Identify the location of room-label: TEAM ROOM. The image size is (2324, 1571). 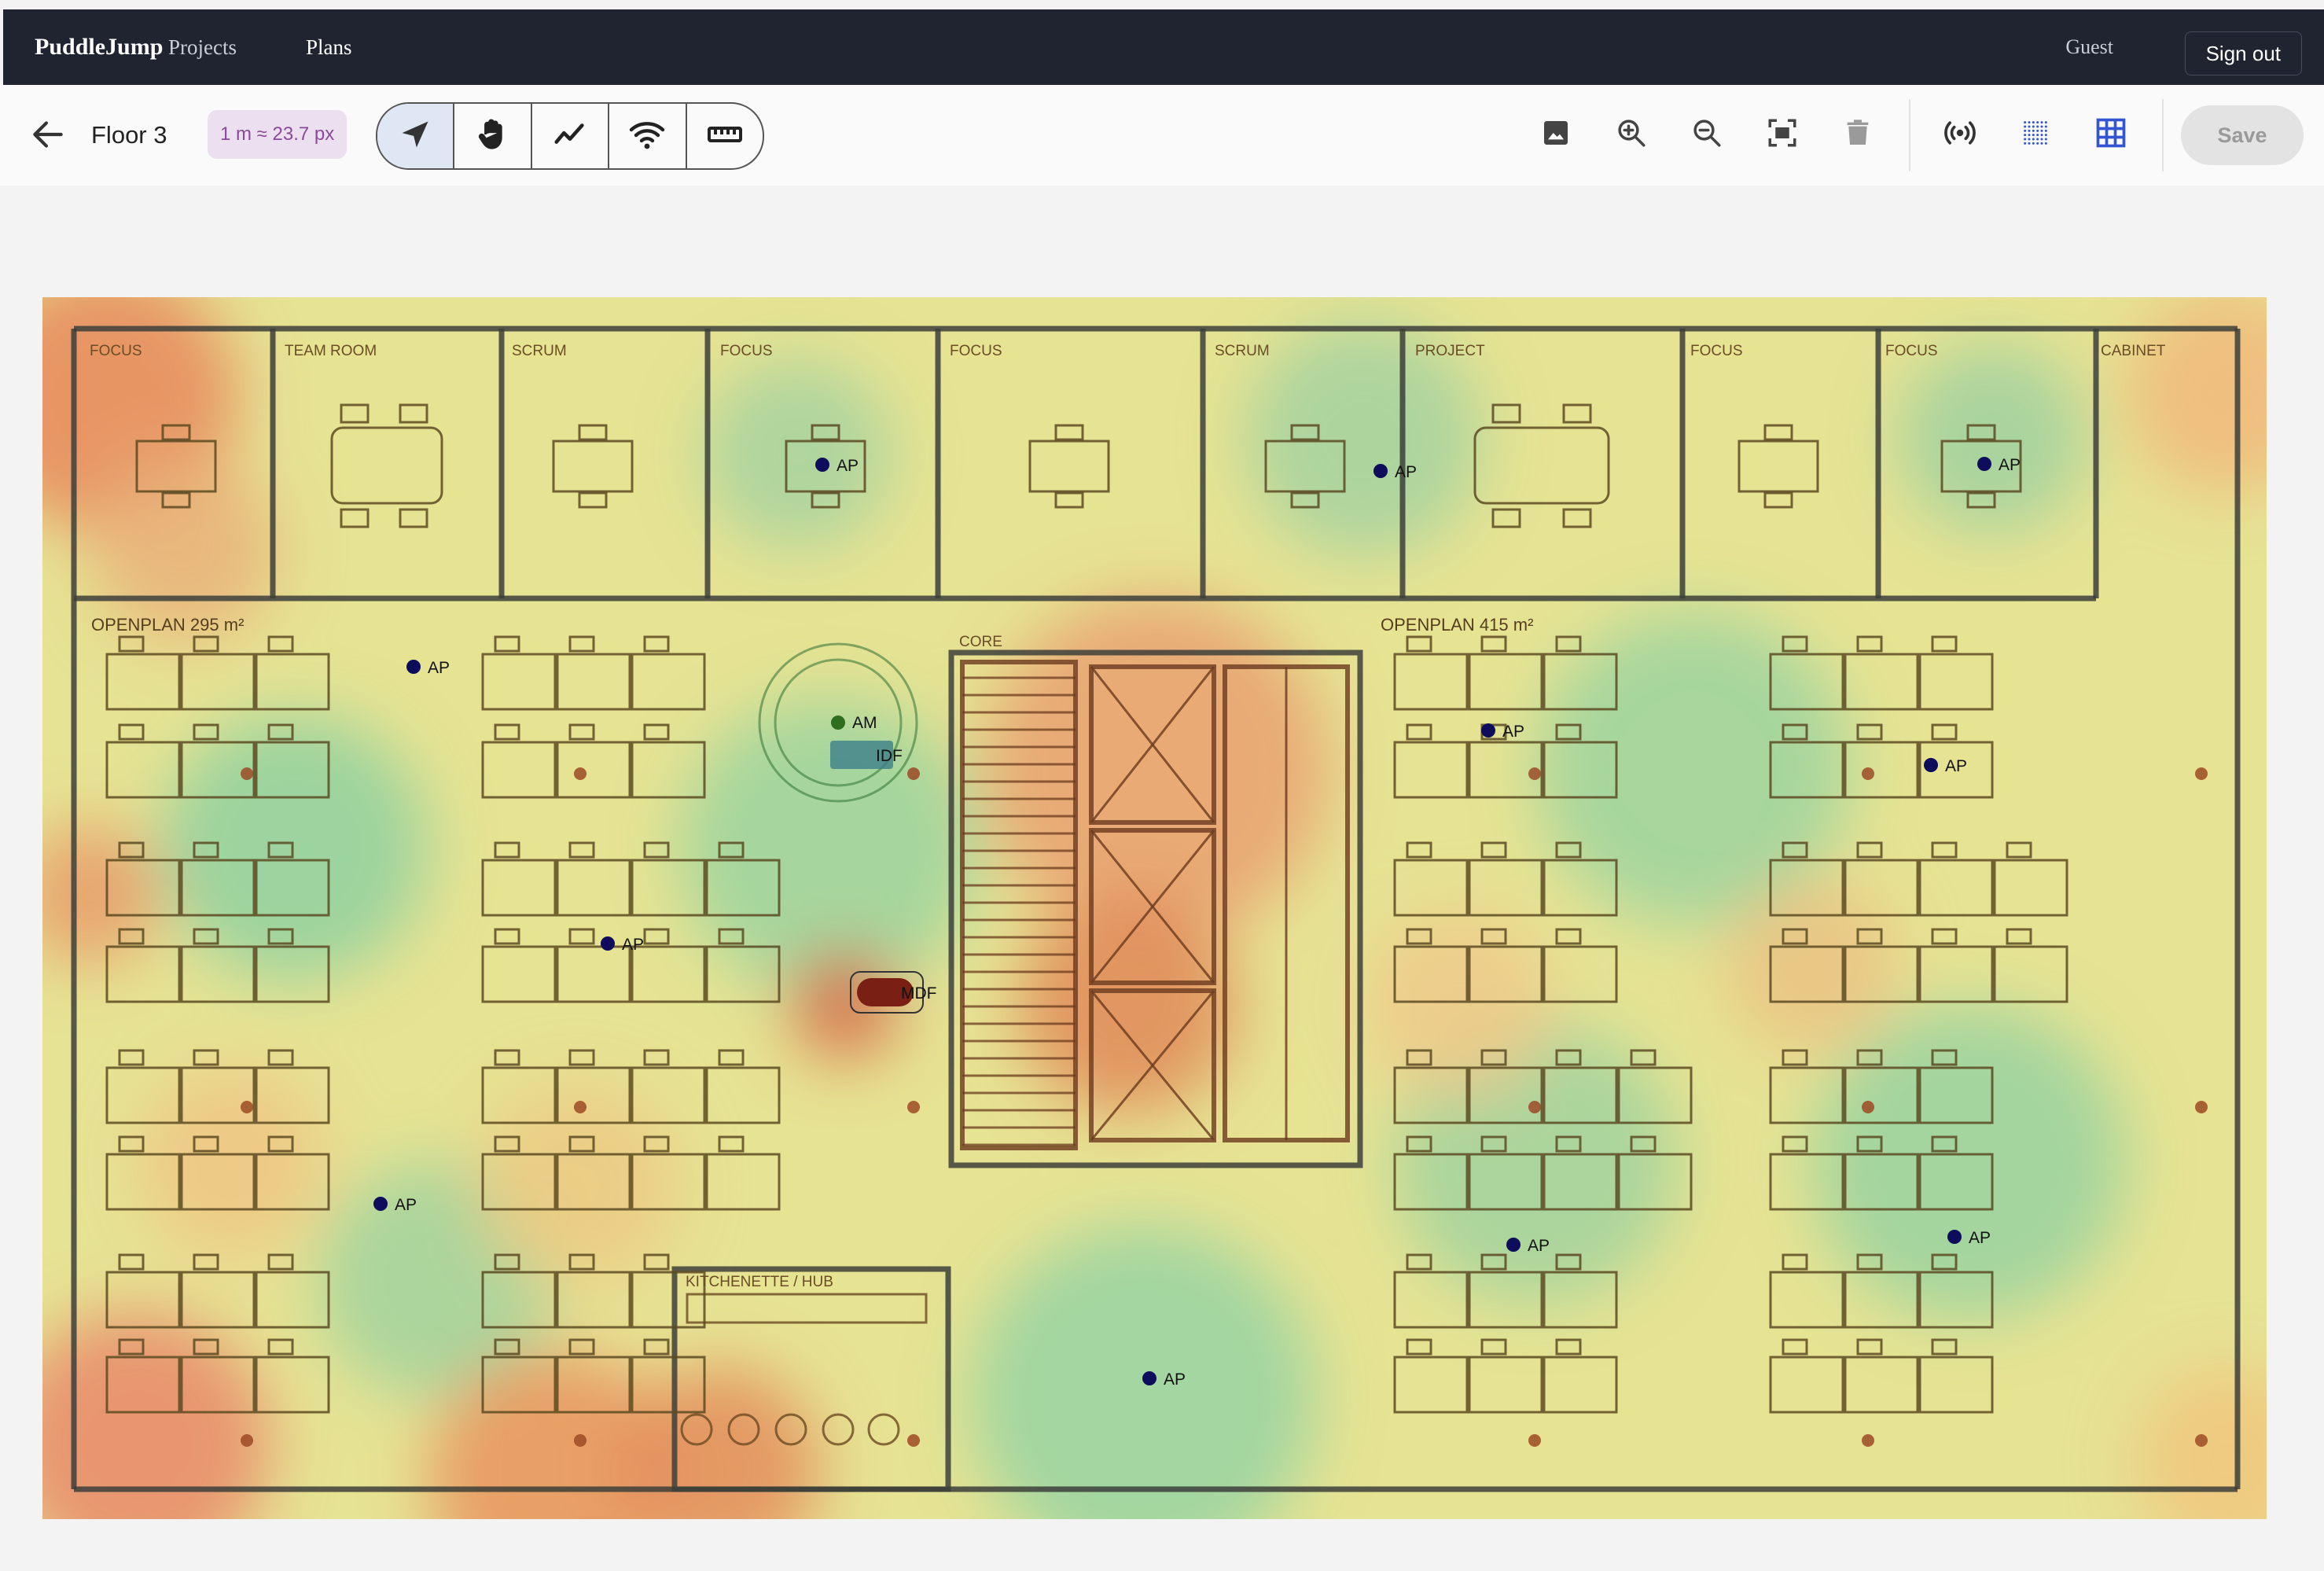
(331, 351).